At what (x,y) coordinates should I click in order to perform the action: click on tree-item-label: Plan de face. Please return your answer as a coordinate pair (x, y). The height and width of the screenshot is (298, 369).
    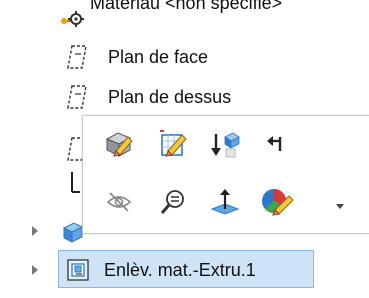
    Looking at the image, I should click on (158, 57).